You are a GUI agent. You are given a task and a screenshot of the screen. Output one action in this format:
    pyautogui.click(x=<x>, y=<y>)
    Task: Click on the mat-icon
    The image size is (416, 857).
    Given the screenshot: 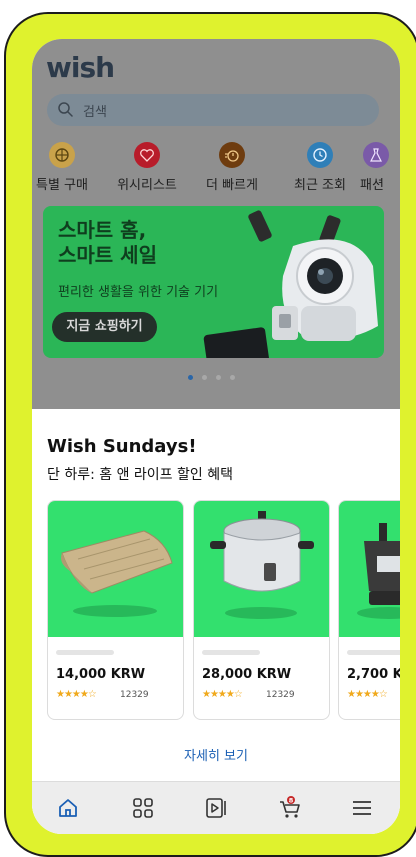 What is the action you would take?
    pyautogui.click(x=117, y=573)
    